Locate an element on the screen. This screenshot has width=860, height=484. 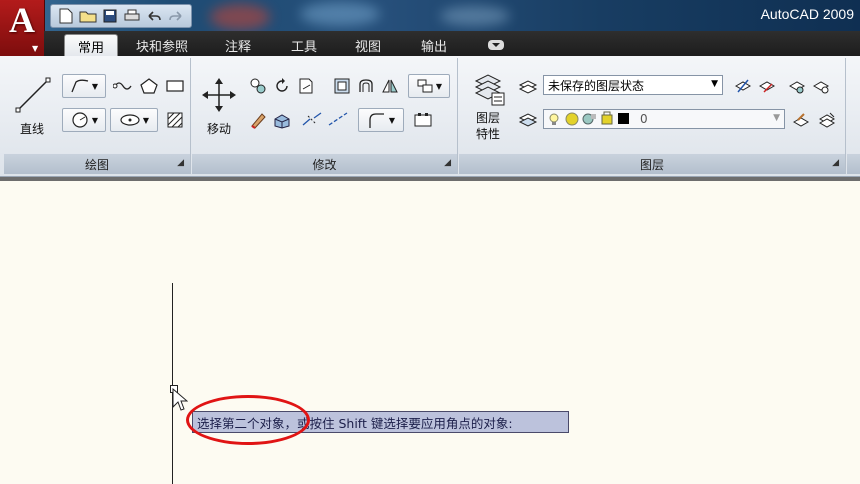
line-icon is located at coordinates (33, 95).